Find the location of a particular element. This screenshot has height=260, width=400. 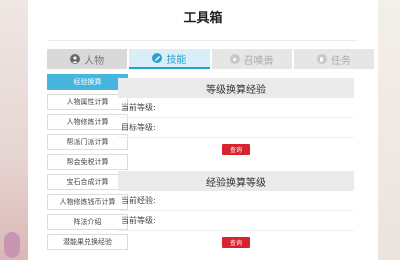

target-level-row: 目标等级: is located at coordinates (236, 128).